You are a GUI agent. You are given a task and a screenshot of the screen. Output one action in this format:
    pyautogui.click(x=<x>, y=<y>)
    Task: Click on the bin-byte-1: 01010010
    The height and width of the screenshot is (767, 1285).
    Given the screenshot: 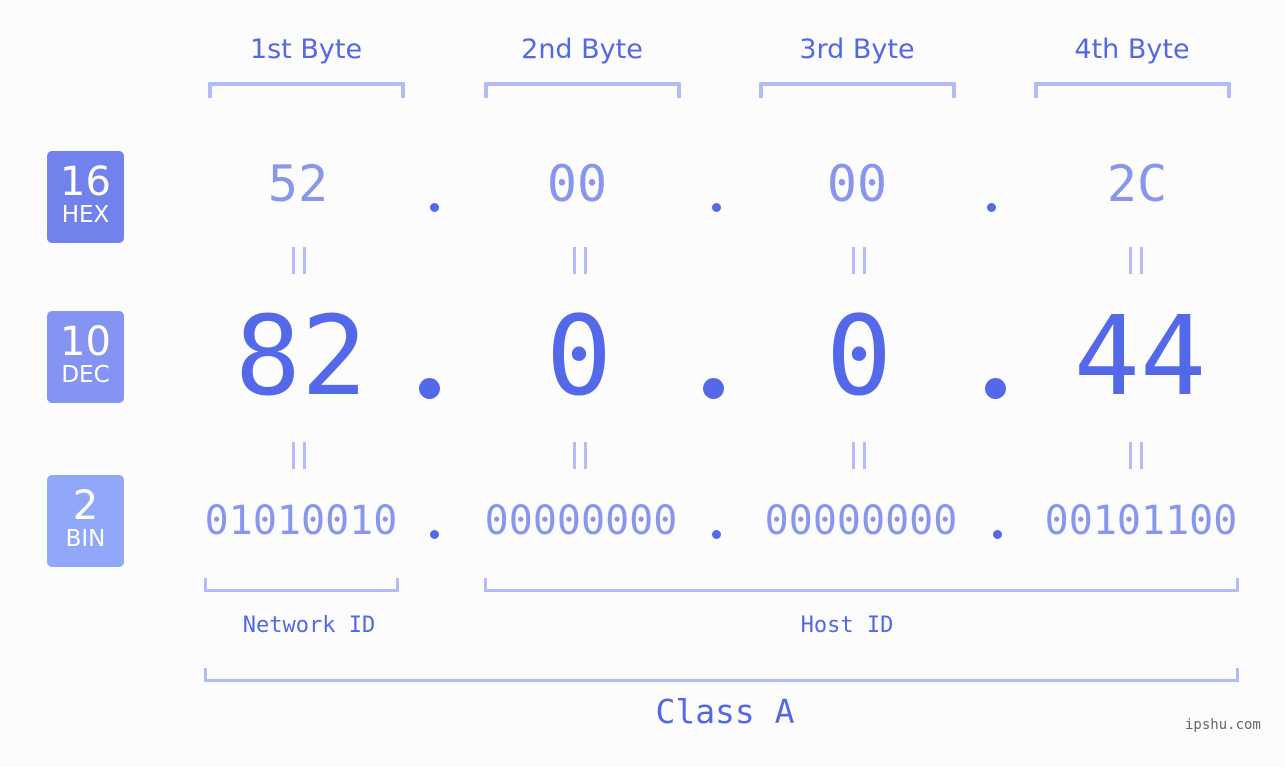 What is the action you would take?
    pyautogui.click(x=301, y=521)
    